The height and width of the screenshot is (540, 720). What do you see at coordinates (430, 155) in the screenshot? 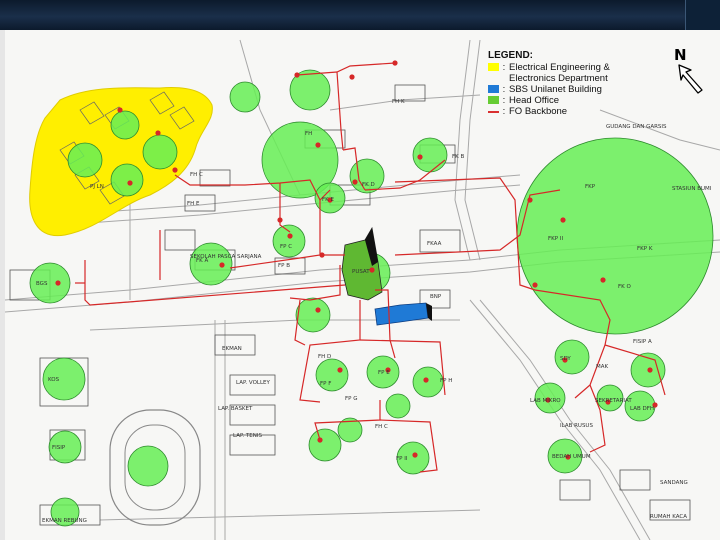
I see `node-fk-b` at bounding box center [430, 155].